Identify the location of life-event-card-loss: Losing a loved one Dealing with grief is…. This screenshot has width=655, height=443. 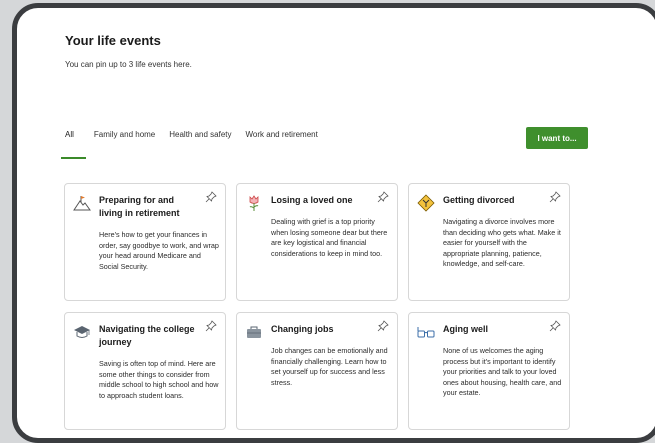
(317, 242).